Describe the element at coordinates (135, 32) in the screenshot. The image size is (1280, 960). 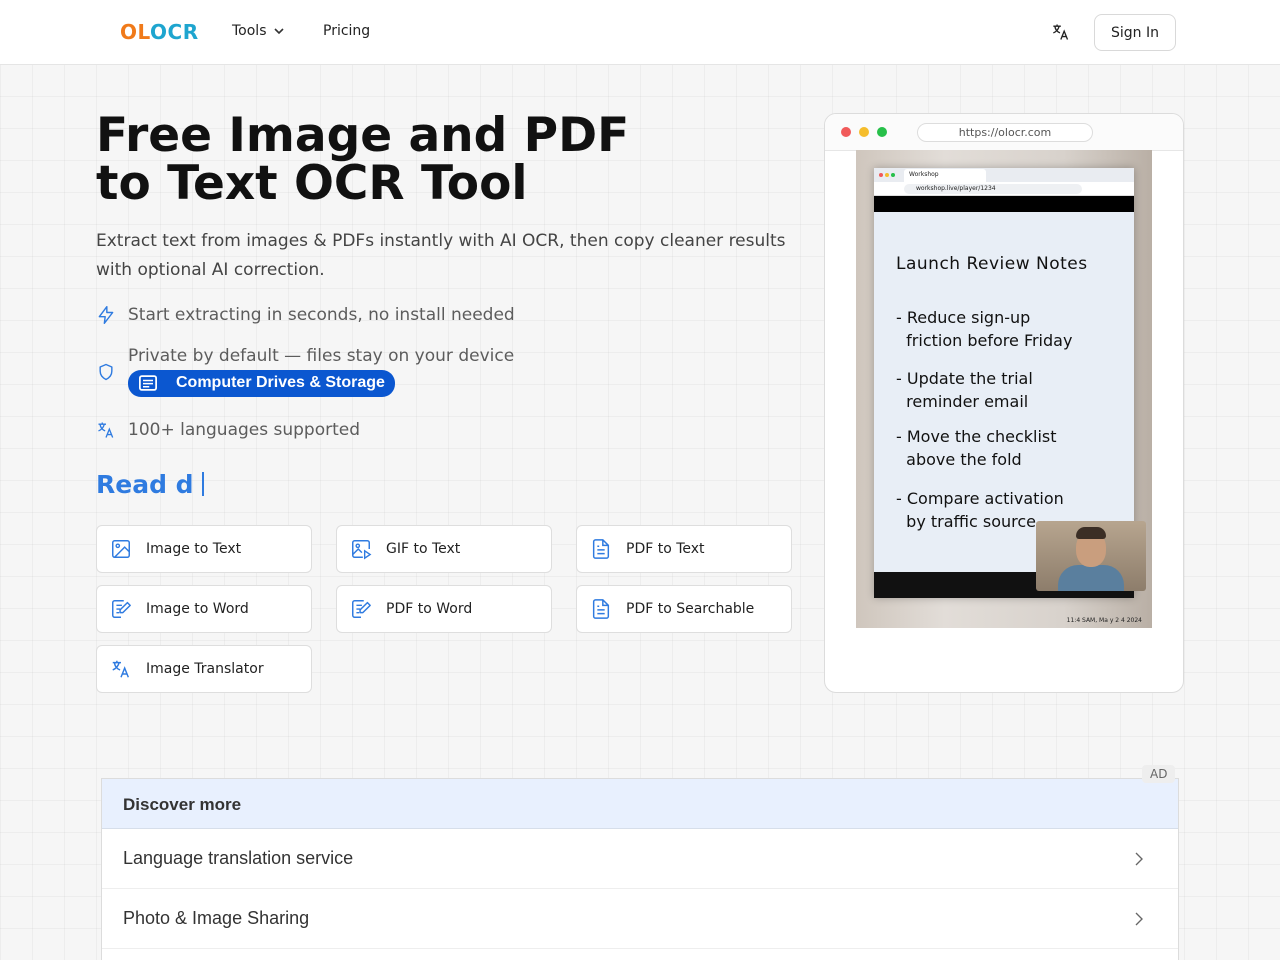
I see `logo-part-ol: OL` at that location.